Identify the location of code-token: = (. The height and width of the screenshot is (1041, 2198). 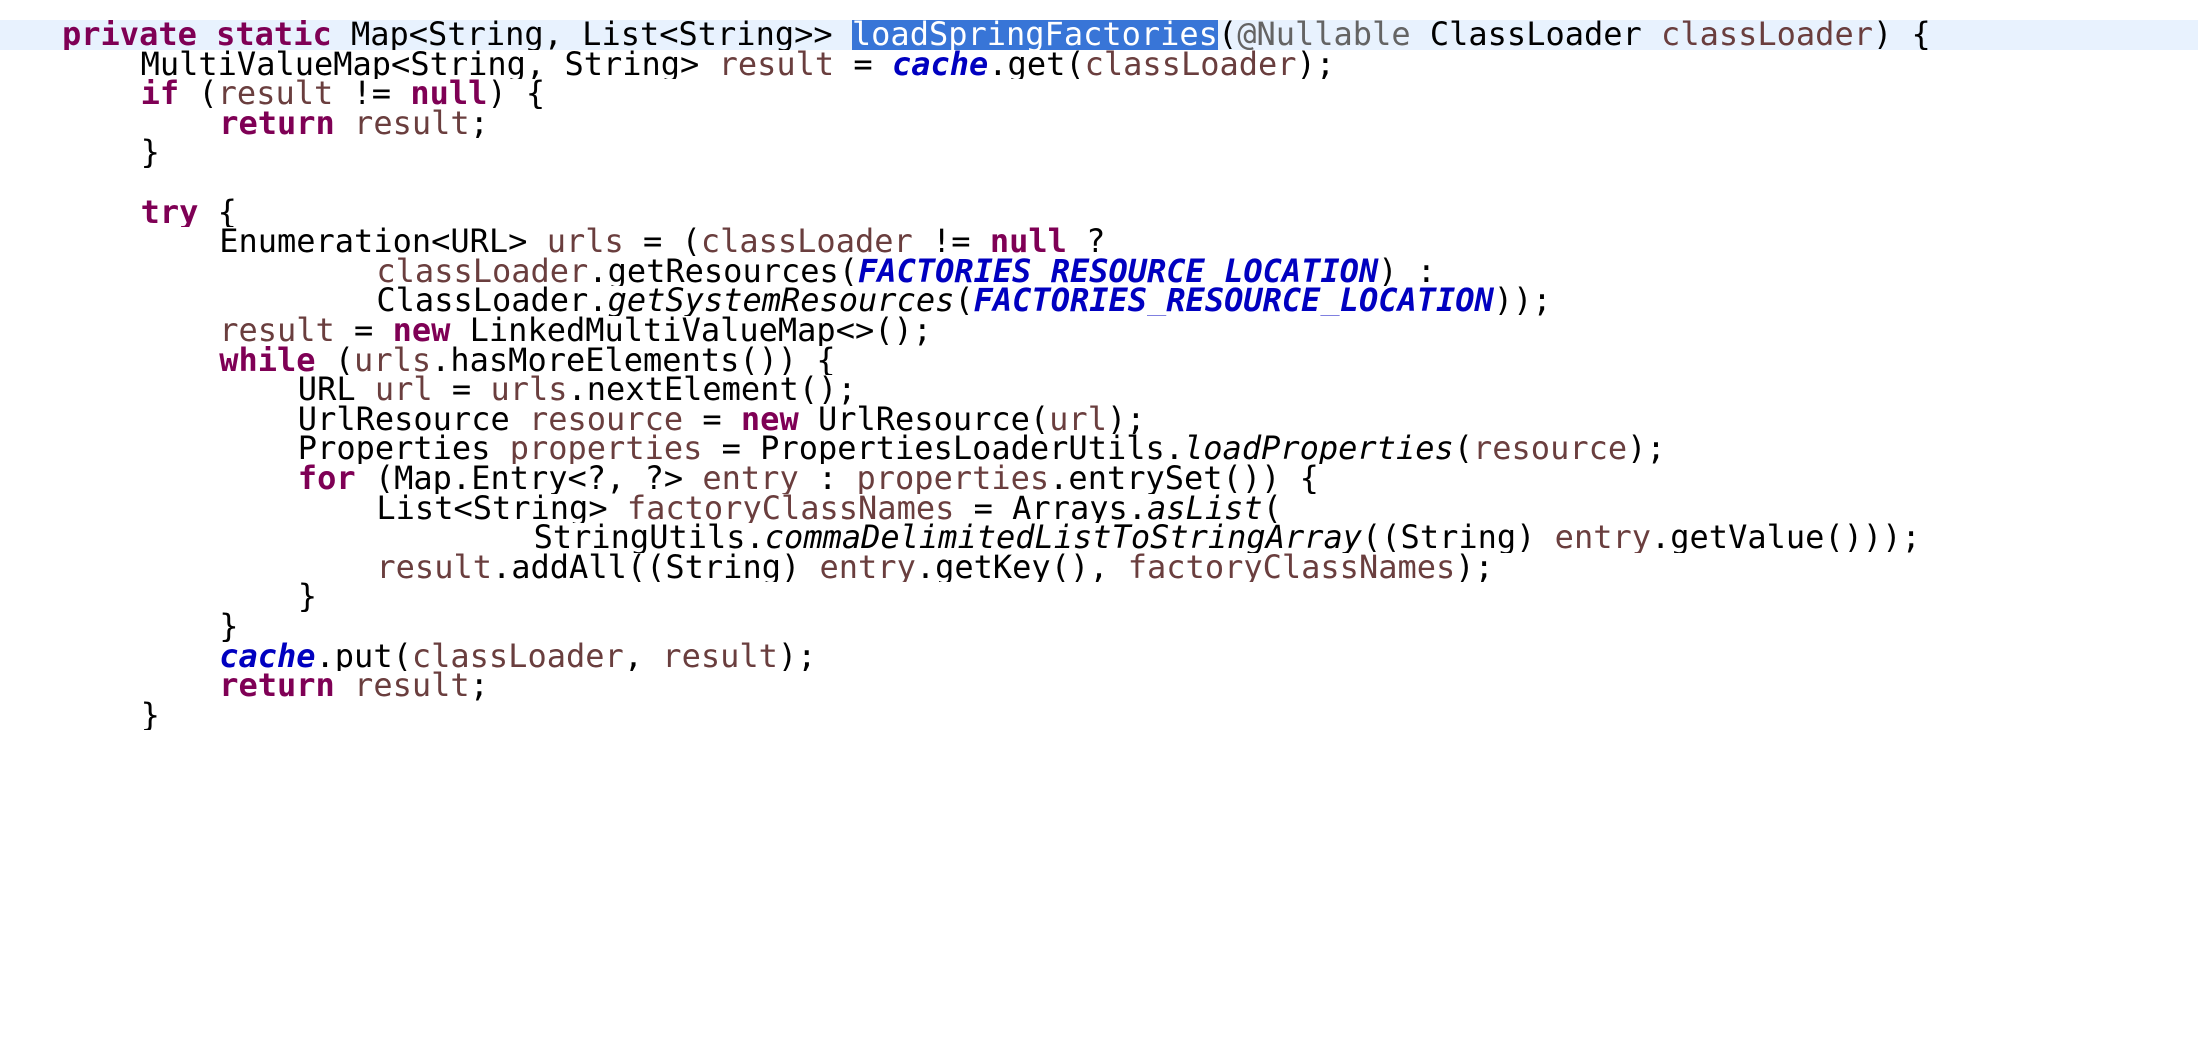
(662, 242).